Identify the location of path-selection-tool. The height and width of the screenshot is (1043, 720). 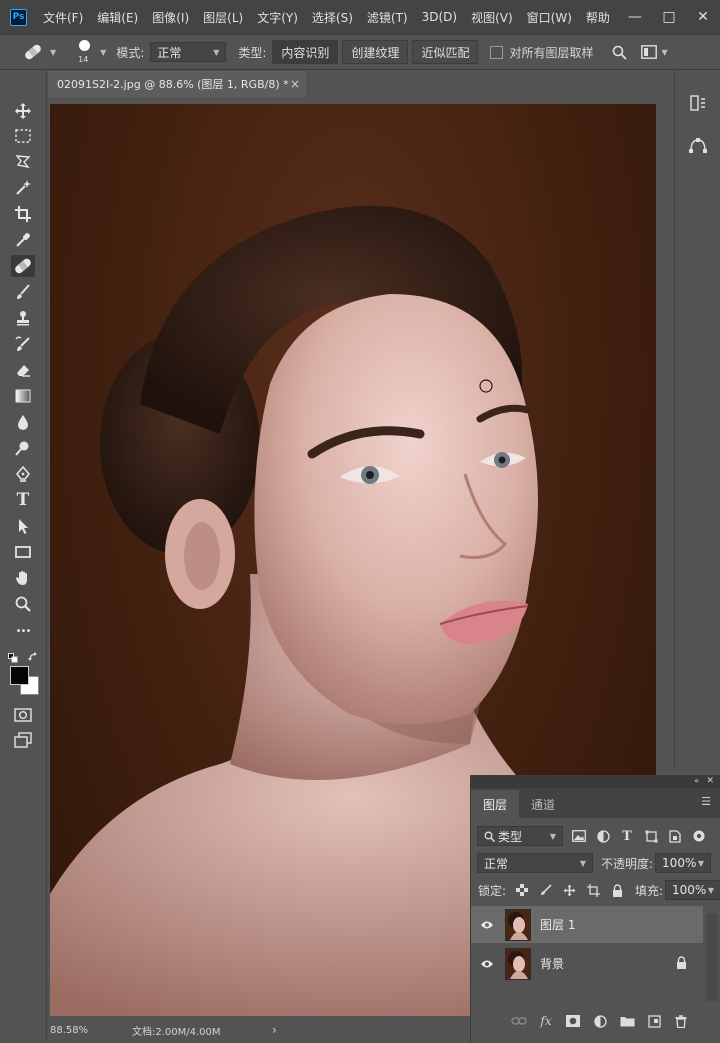
(23, 526).